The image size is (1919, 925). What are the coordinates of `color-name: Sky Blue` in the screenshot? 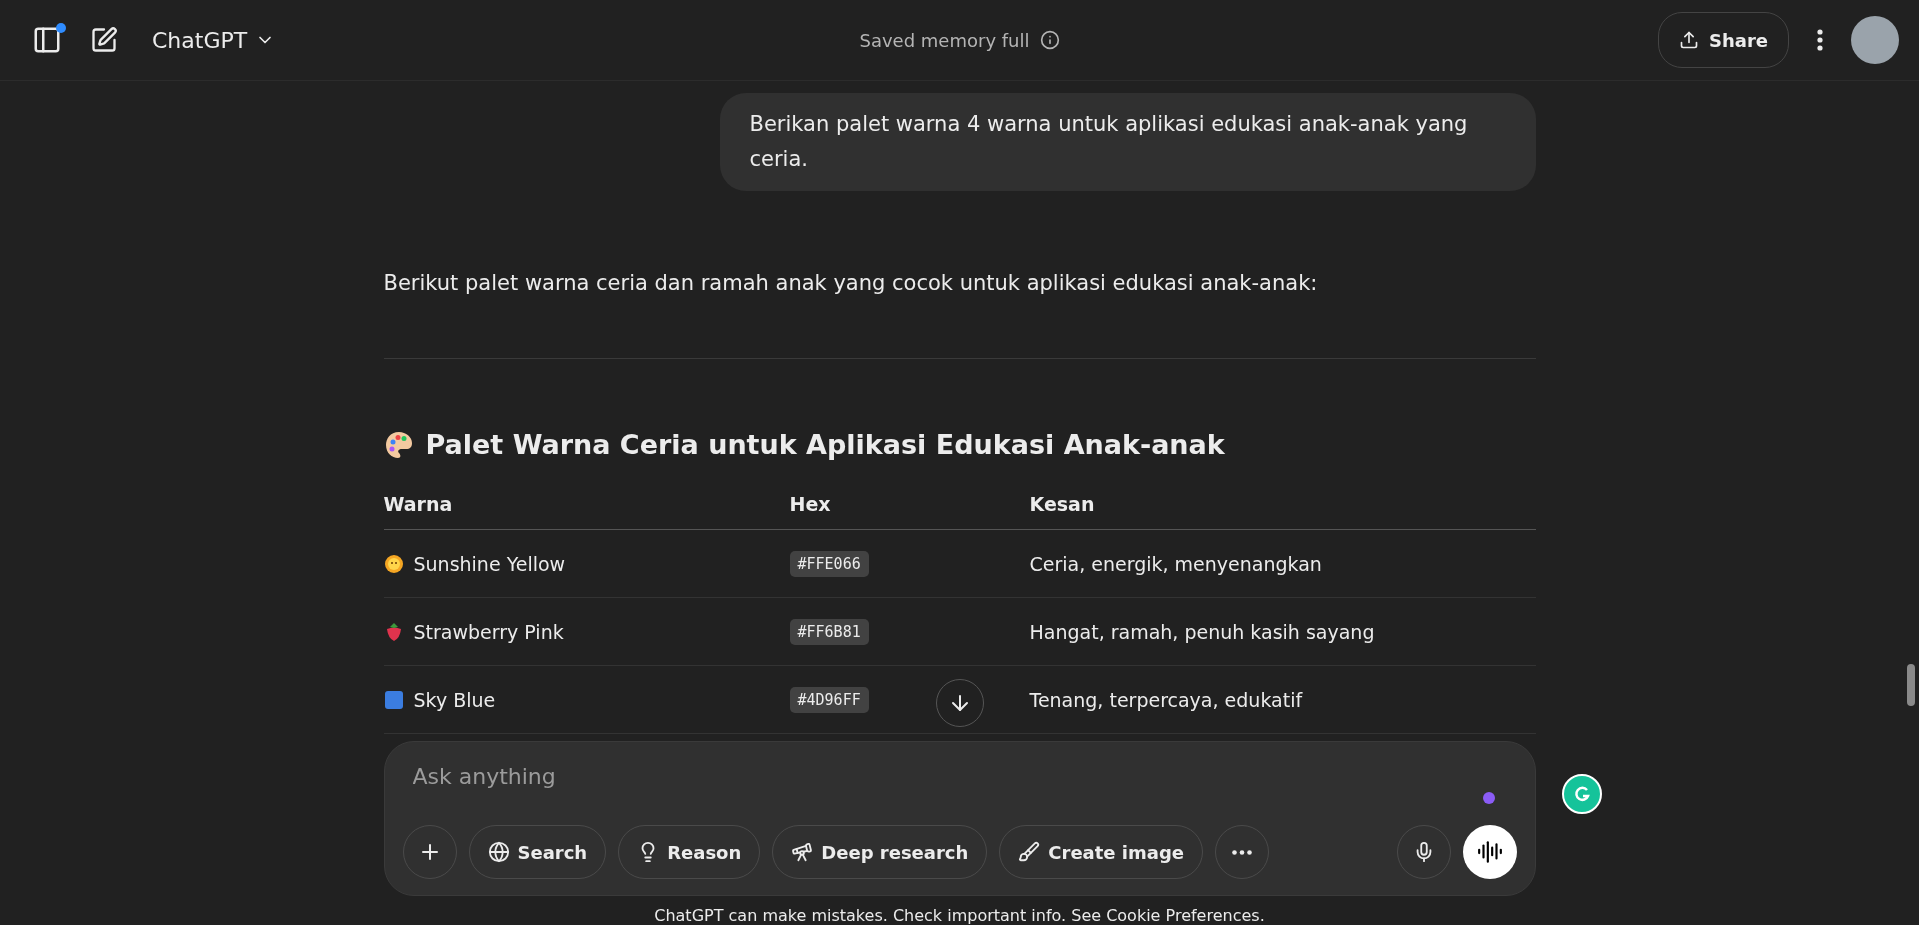 It's located at (454, 699).